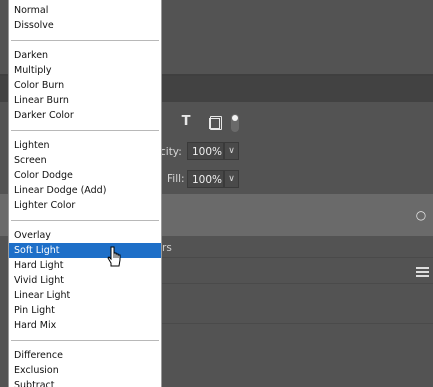 The width and height of the screenshot is (433, 387). Describe the element at coordinates (85, 70) in the screenshot. I see `blend-option-multiply: Multiply` at that location.